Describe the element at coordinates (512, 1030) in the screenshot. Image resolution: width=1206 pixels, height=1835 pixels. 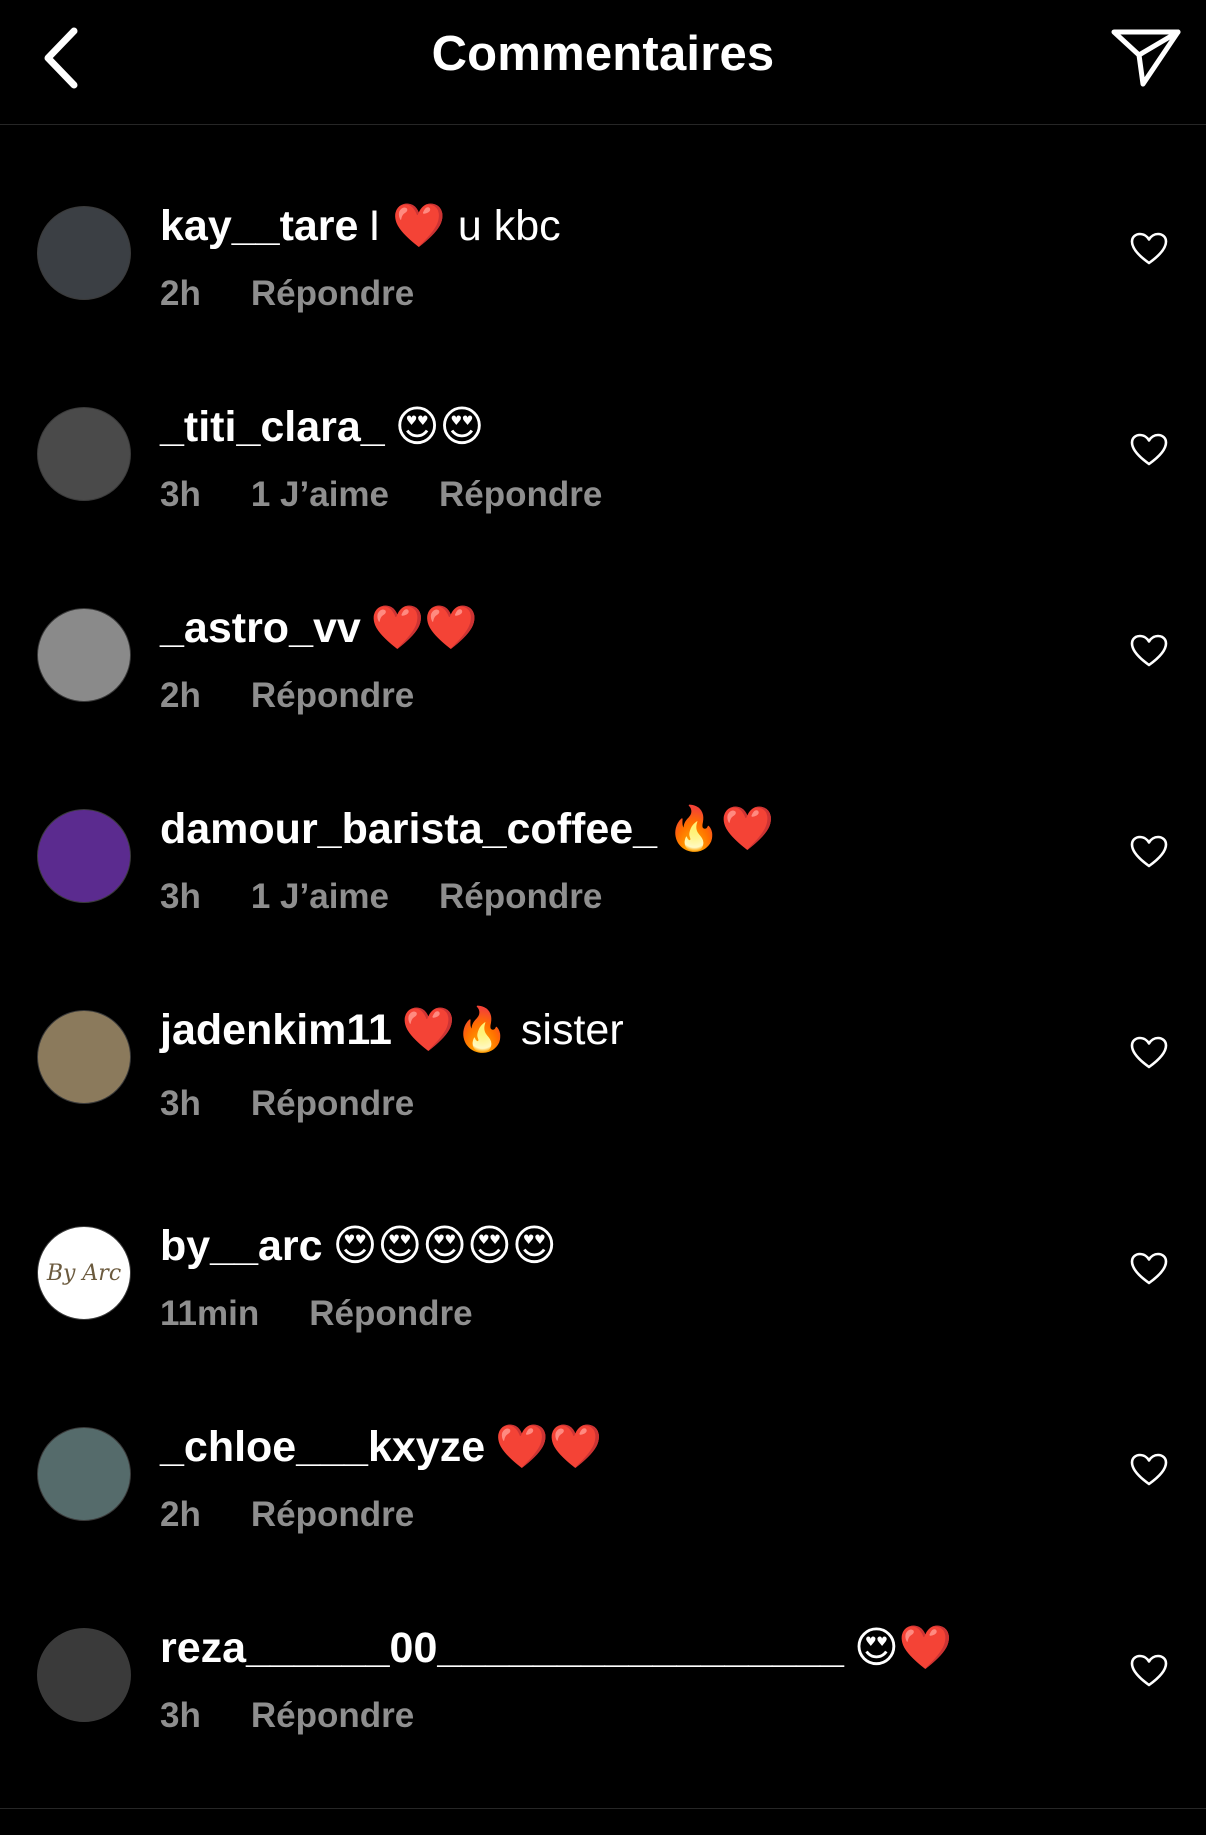
I see `comment-text: ❤️🔥 sister` at that location.